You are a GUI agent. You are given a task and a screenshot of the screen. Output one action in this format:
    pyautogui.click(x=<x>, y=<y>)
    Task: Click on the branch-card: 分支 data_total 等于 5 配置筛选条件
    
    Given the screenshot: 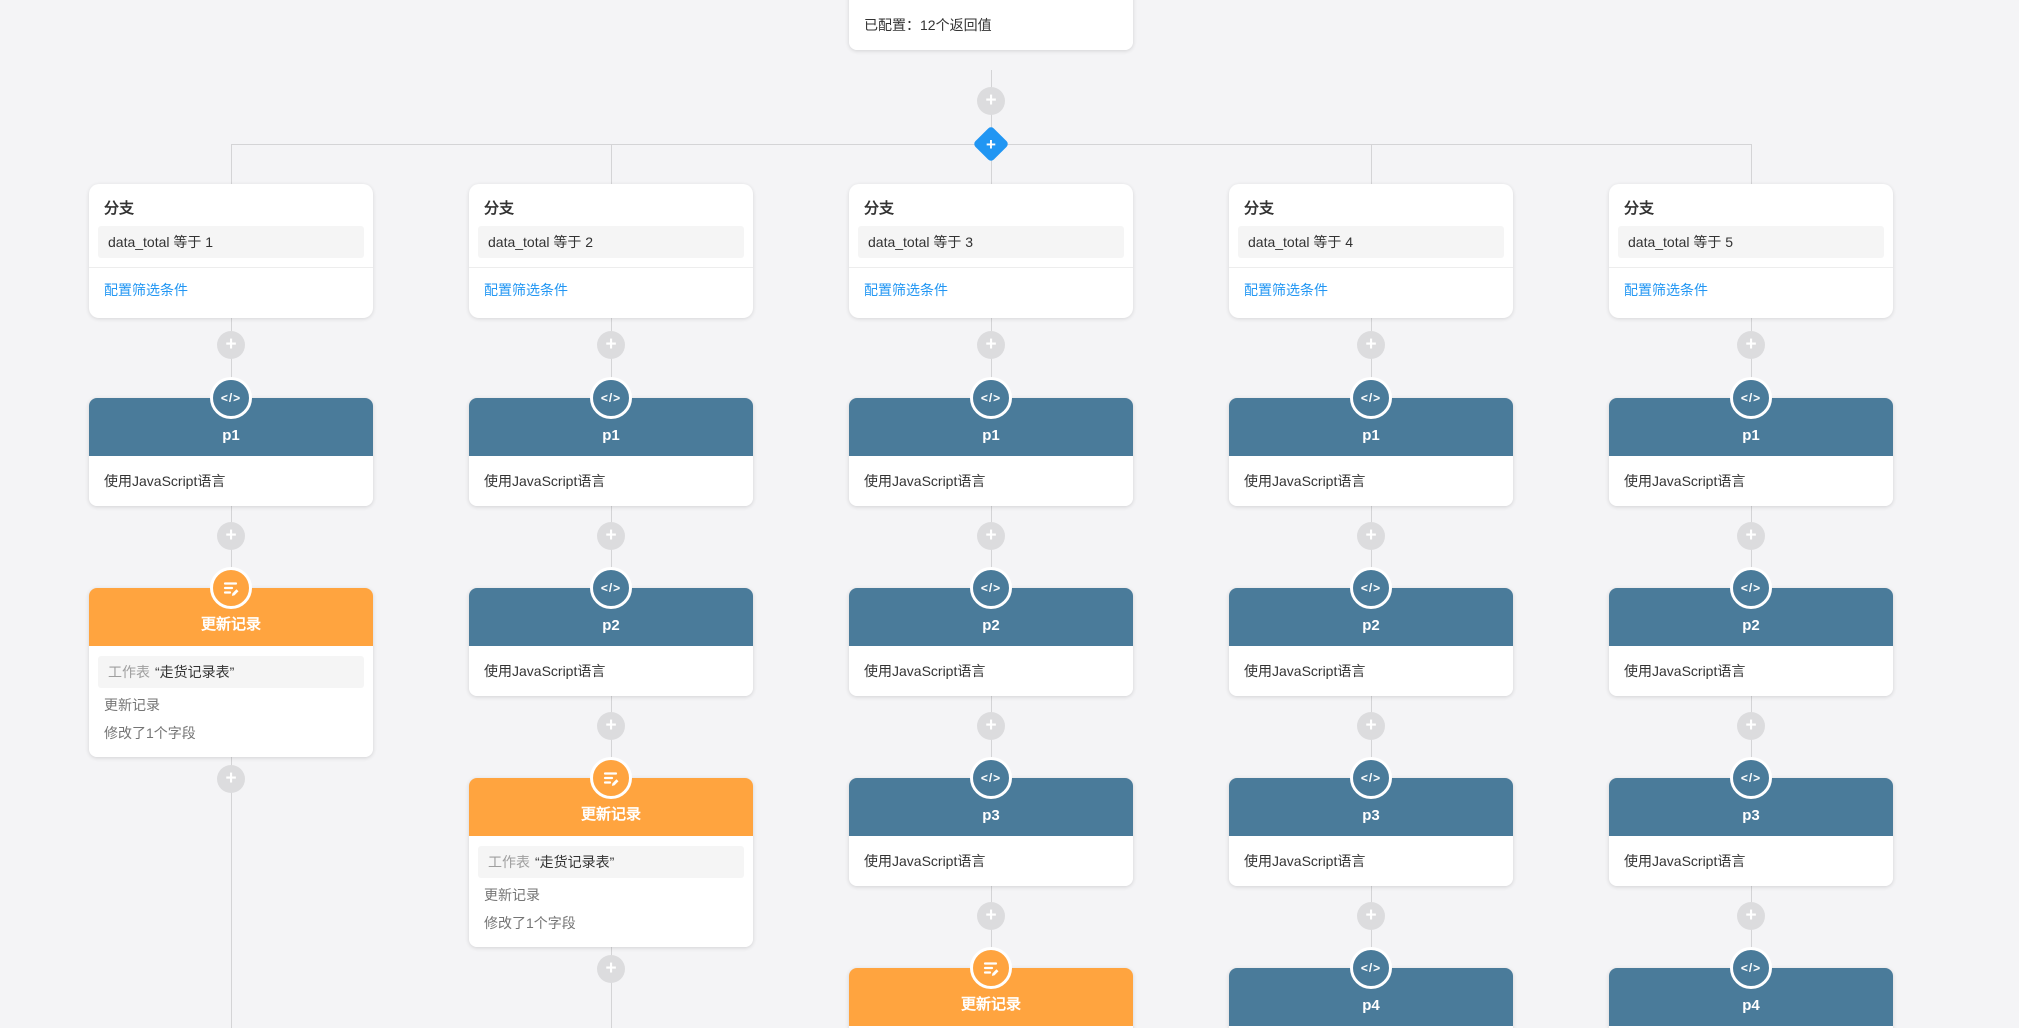 What is the action you would take?
    pyautogui.click(x=1751, y=251)
    